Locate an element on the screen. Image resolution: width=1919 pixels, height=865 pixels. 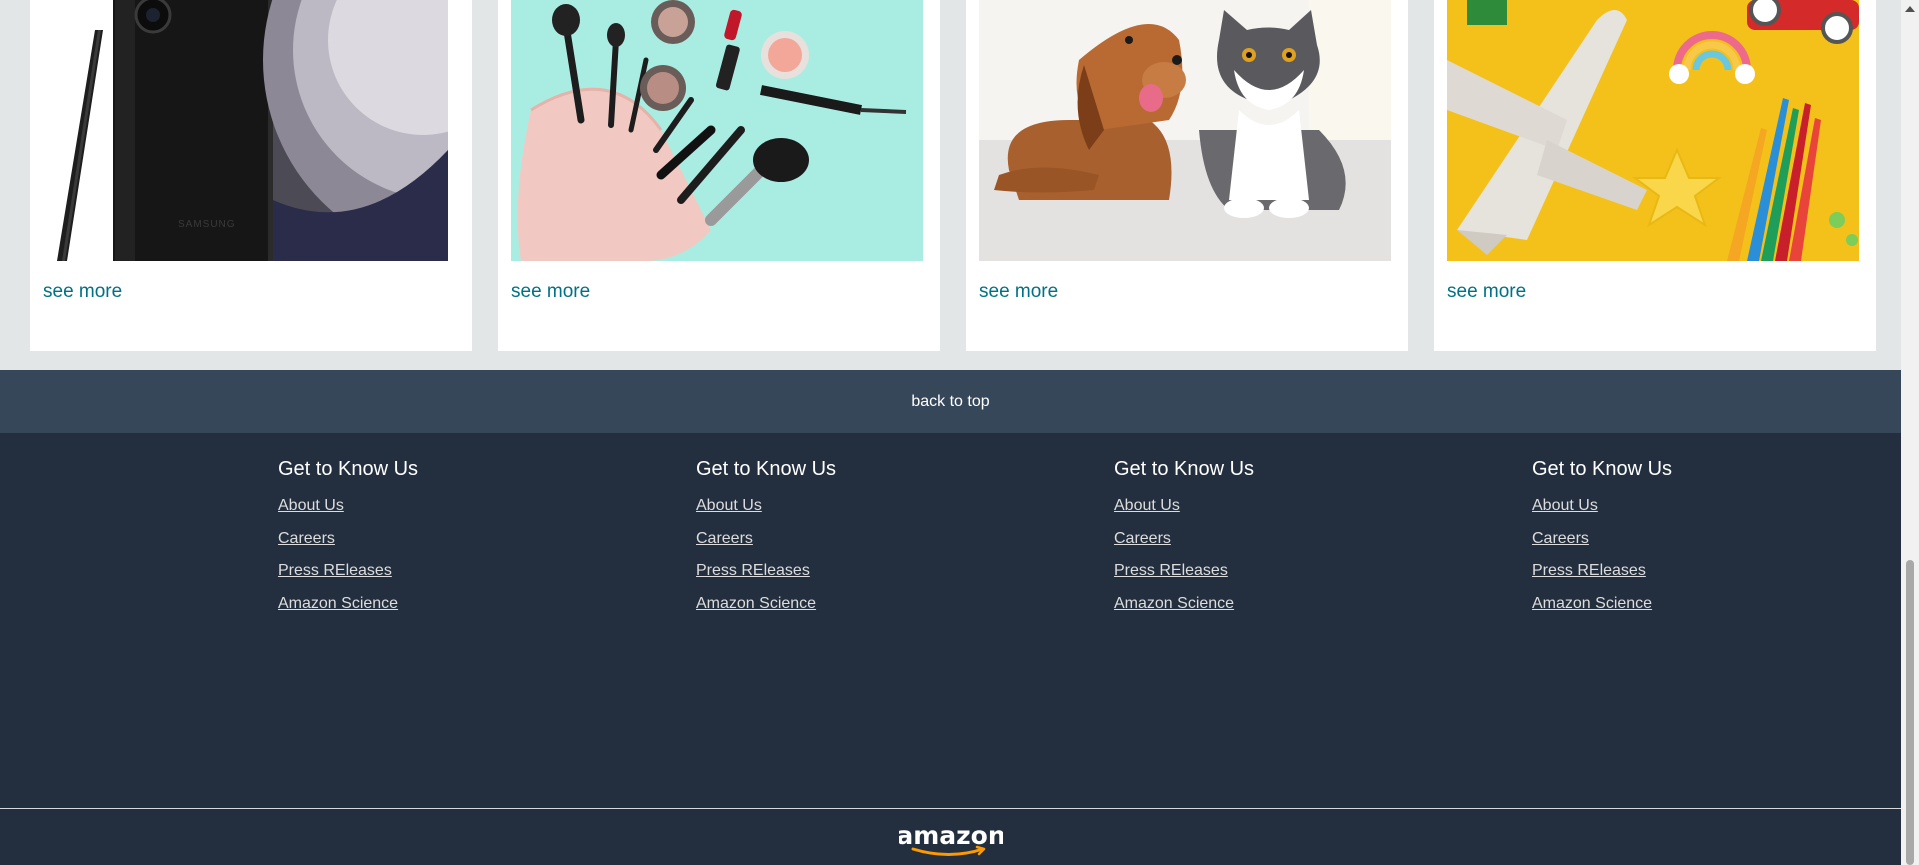
product-image-makeup is located at coordinates (717, 130).